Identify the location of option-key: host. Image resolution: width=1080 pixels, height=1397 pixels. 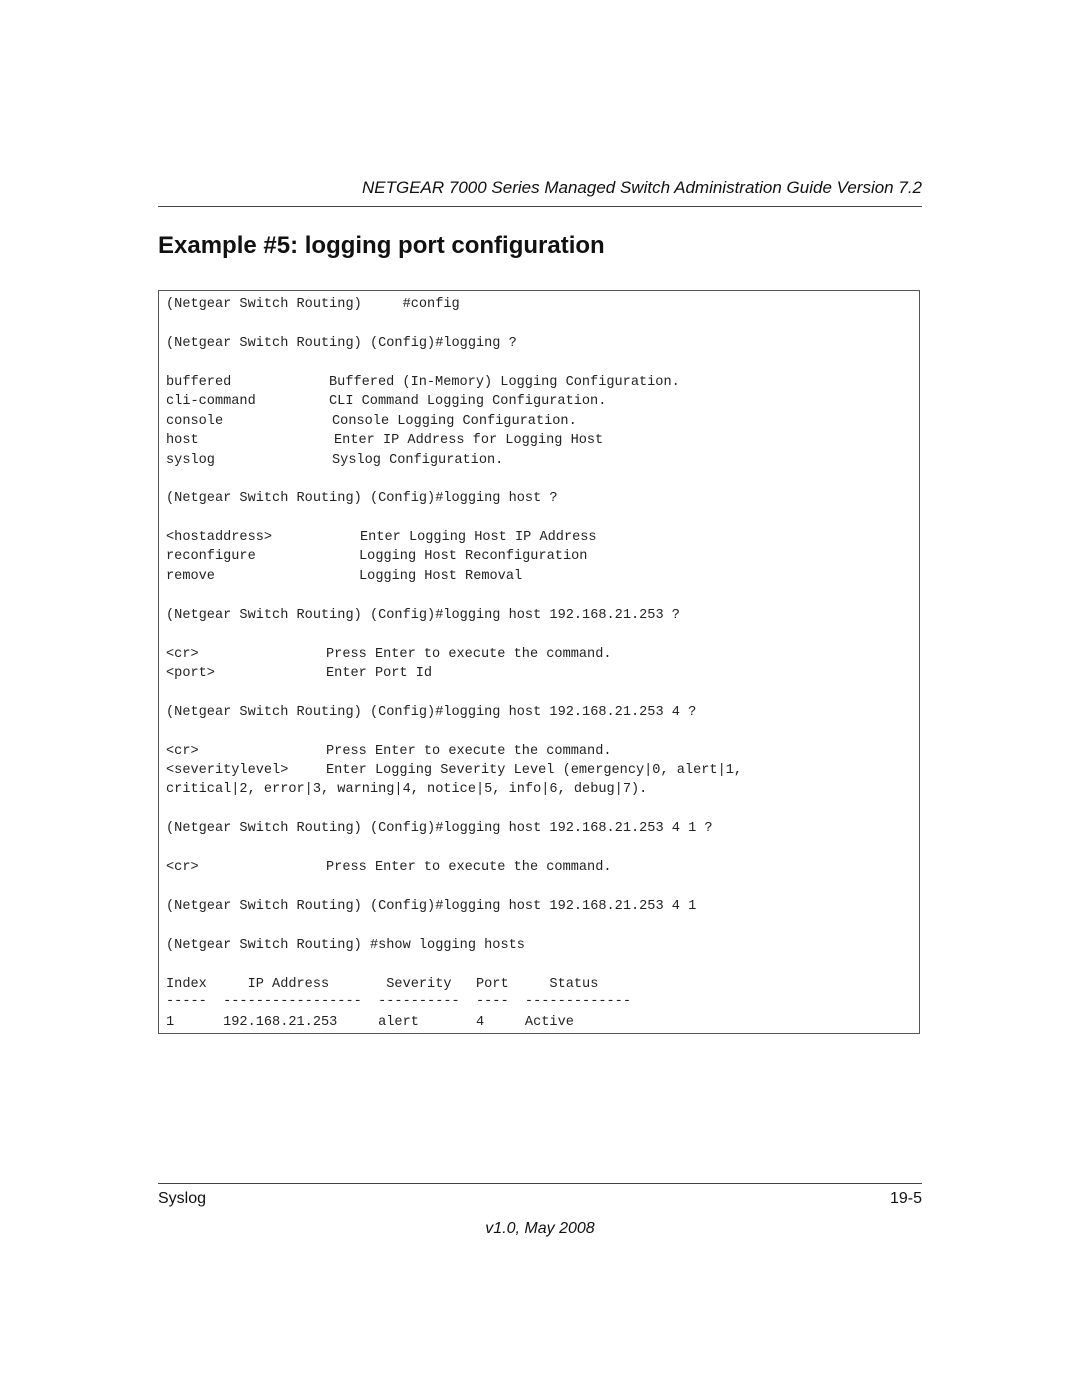
(182, 440).